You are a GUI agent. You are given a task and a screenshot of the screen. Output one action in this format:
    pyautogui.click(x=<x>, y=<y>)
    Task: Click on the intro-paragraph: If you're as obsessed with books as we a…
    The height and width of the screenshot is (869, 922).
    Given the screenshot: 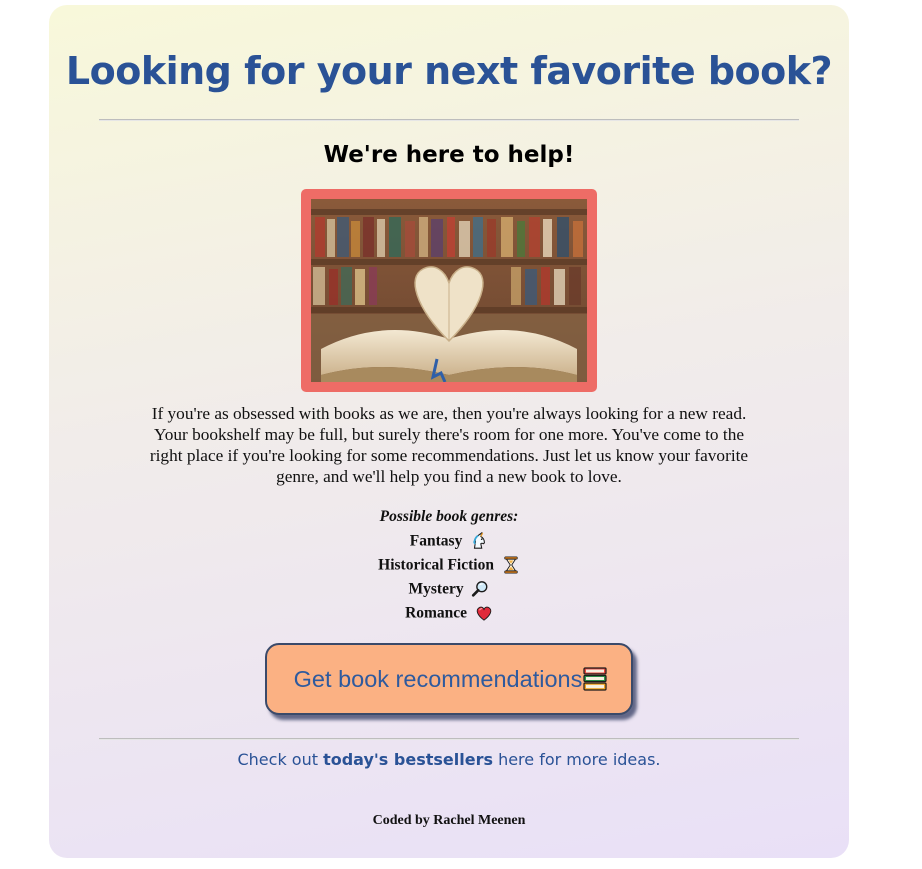 What is the action you would take?
    pyautogui.click(x=449, y=445)
    